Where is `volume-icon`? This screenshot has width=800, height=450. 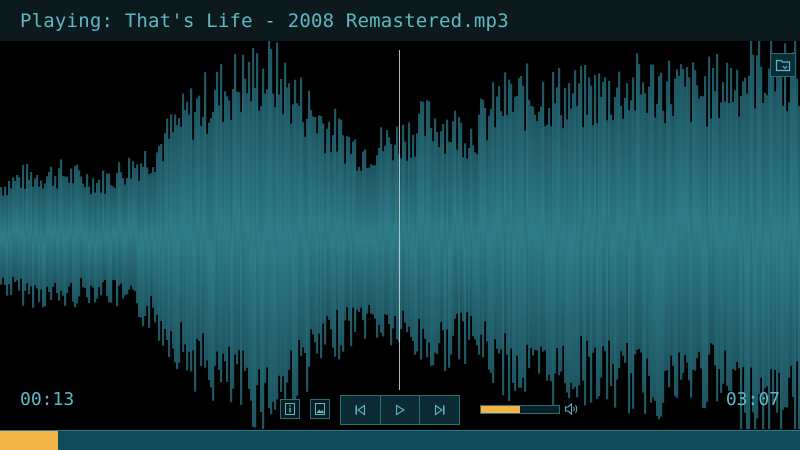 volume-icon is located at coordinates (572, 409).